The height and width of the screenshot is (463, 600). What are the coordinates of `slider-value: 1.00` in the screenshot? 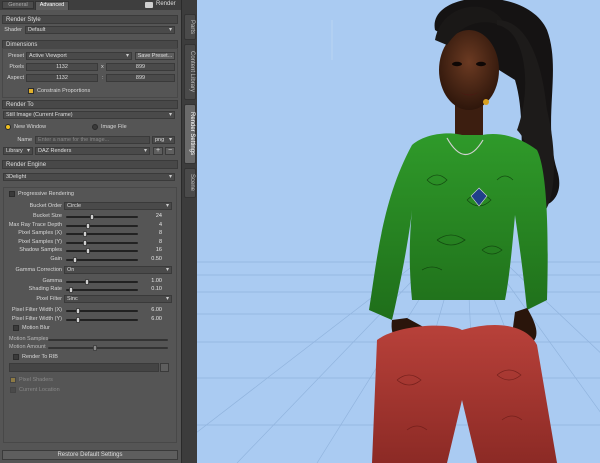 It's located at (152, 281).